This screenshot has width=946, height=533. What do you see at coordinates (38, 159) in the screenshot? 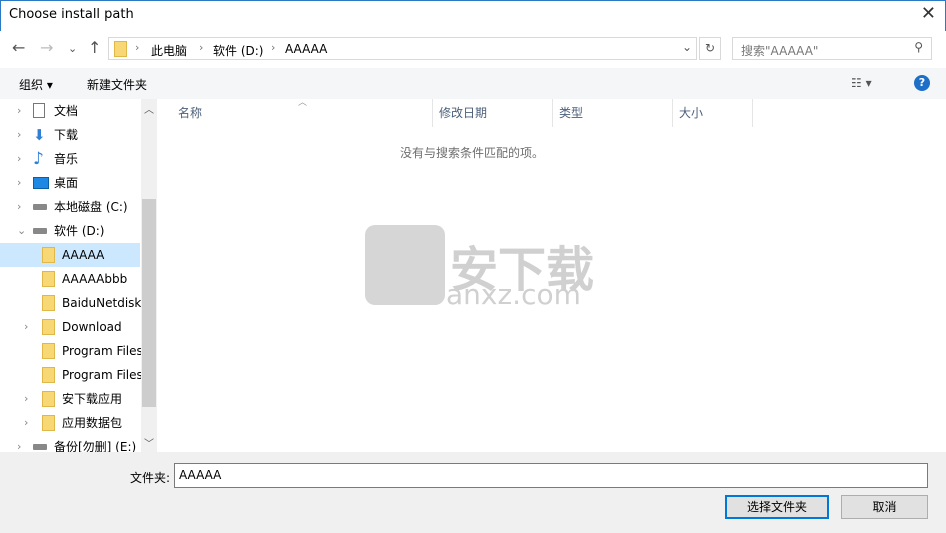
I see `music-icon: ♪` at bounding box center [38, 159].